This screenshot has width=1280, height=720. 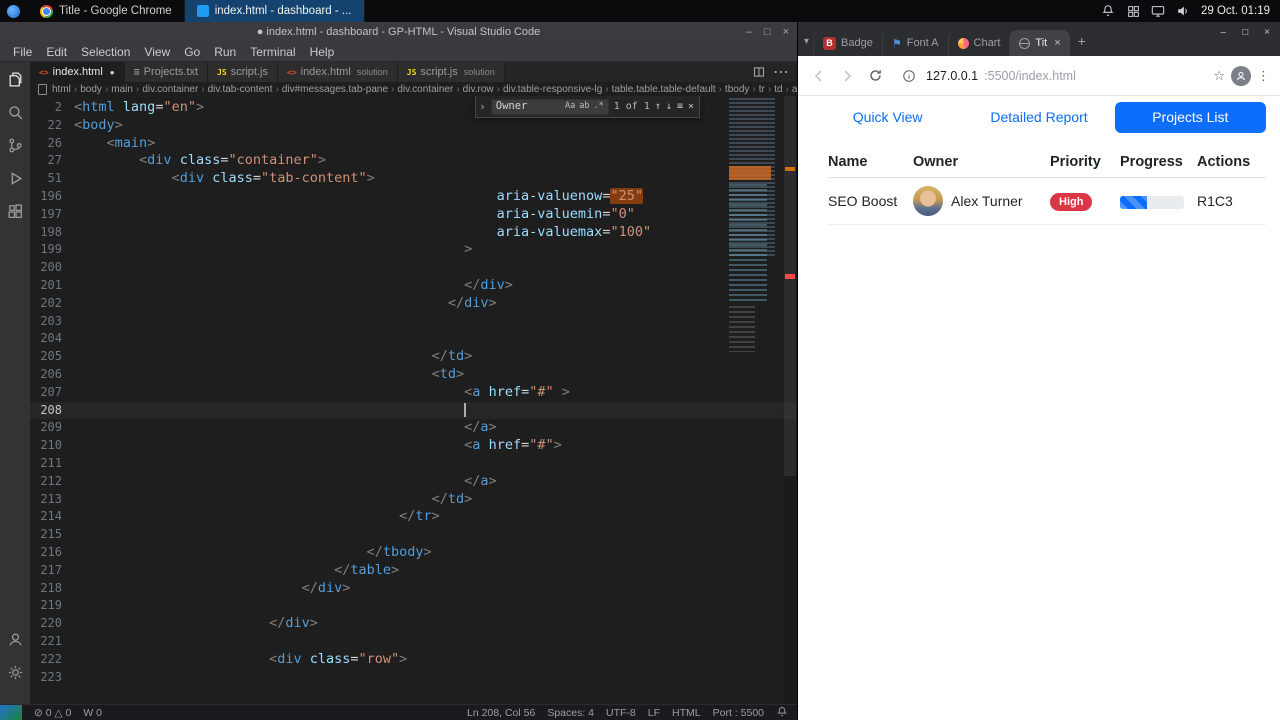 What do you see at coordinates (1241, 75) in the screenshot?
I see `profile-avatar-icon` at bounding box center [1241, 75].